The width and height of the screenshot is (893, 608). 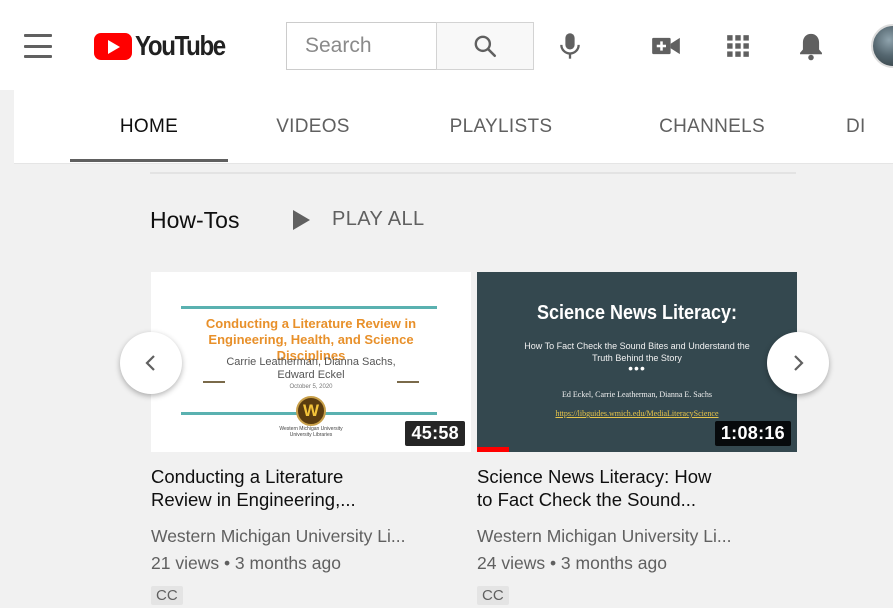 I want to click on university-seal-icon: W, so click(x=311, y=411).